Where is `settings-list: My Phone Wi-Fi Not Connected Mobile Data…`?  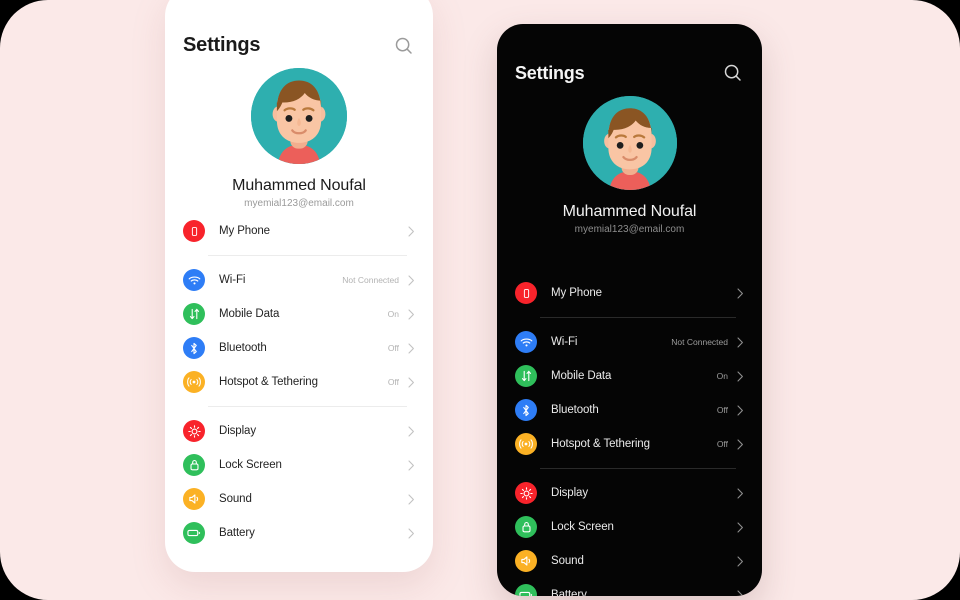 settings-list: My Phone Wi-Fi Not Connected Mobile Data… is located at coordinates (629, 436).